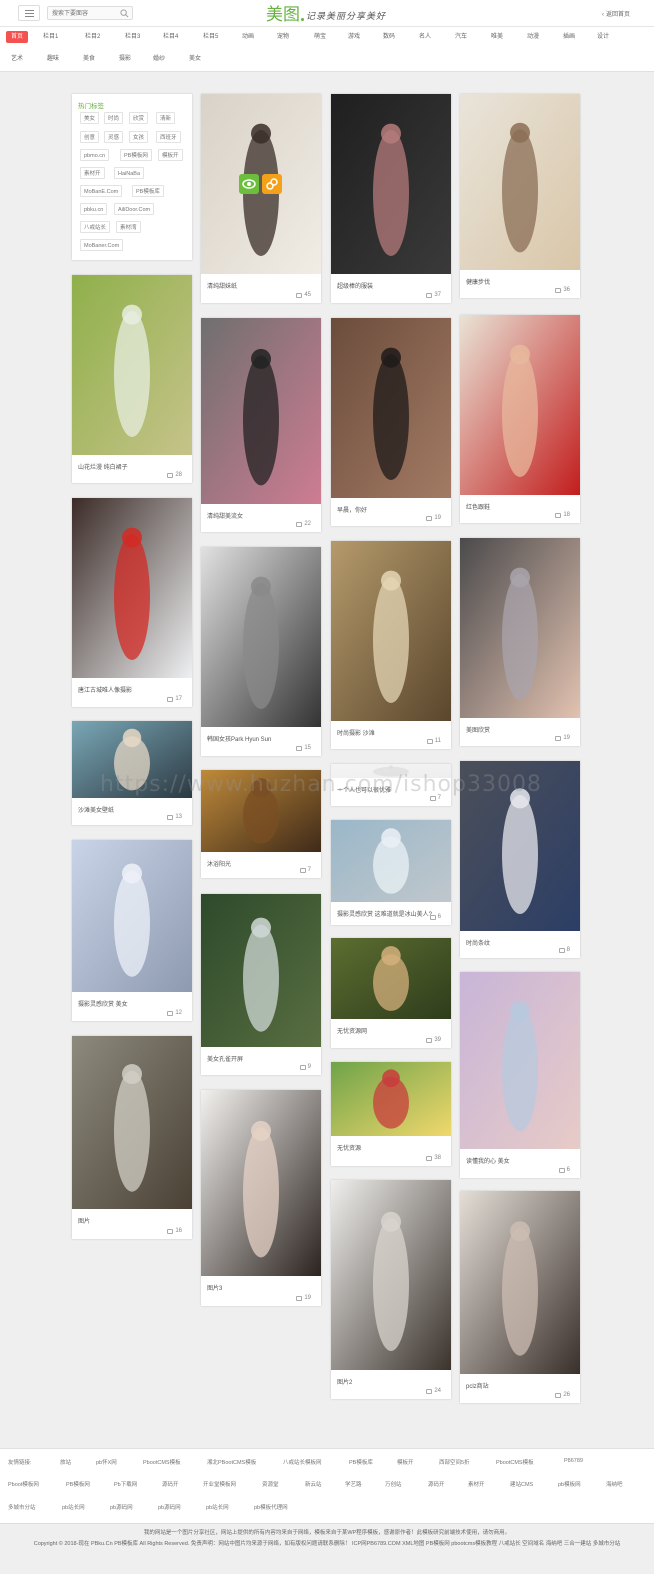 This screenshot has height=1574, width=654. I want to click on category-tab: 汽车, so click(461, 37).